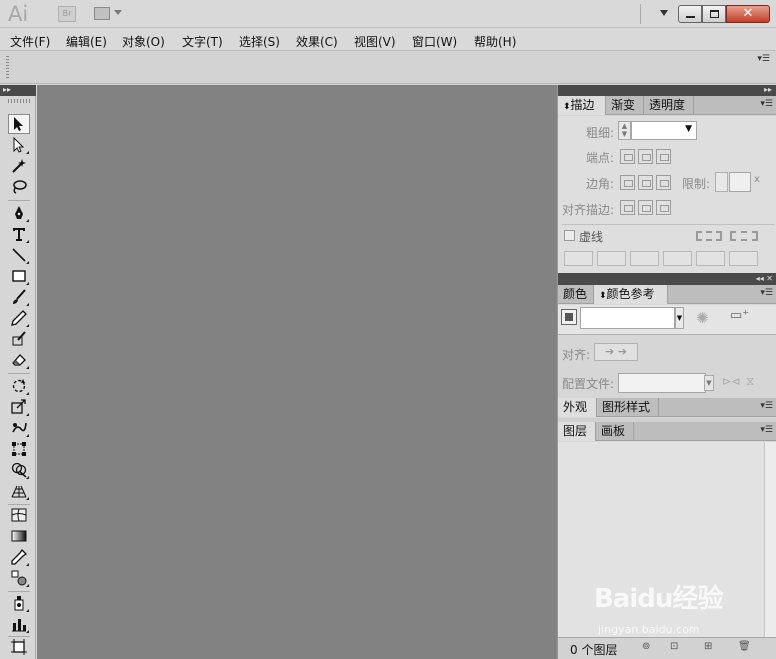 Image resolution: width=776 pixels, height=659 pixels. I want to click on tab-graphic-styles: 图形样式, so click(628, 407).